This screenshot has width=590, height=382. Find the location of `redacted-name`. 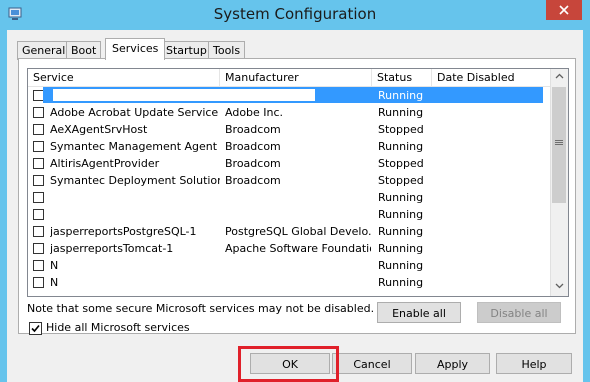

redacted-name is located at coordinates (184, 95).